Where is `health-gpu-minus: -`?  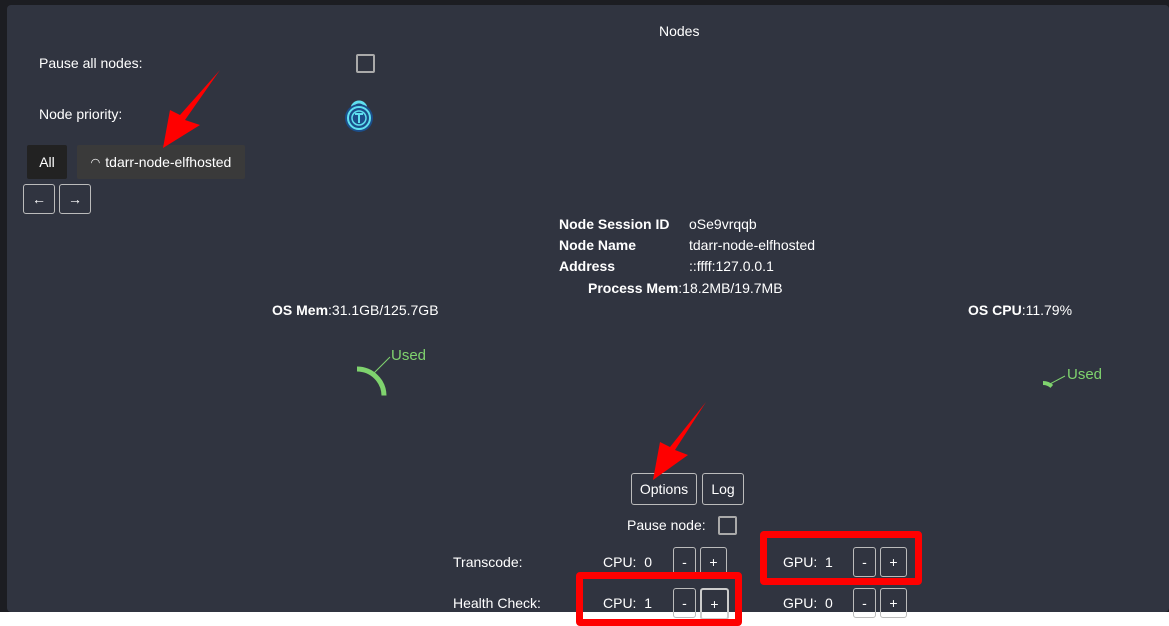 health-gpu-minus: - is located at coordinates (864, 603).